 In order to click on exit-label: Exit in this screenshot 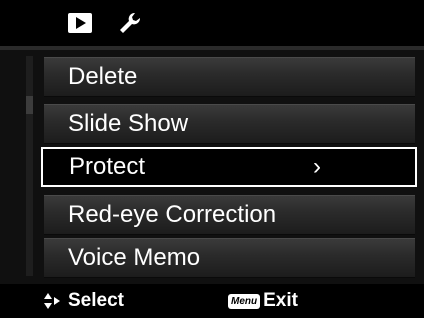, I will do `click(280, 300)`.